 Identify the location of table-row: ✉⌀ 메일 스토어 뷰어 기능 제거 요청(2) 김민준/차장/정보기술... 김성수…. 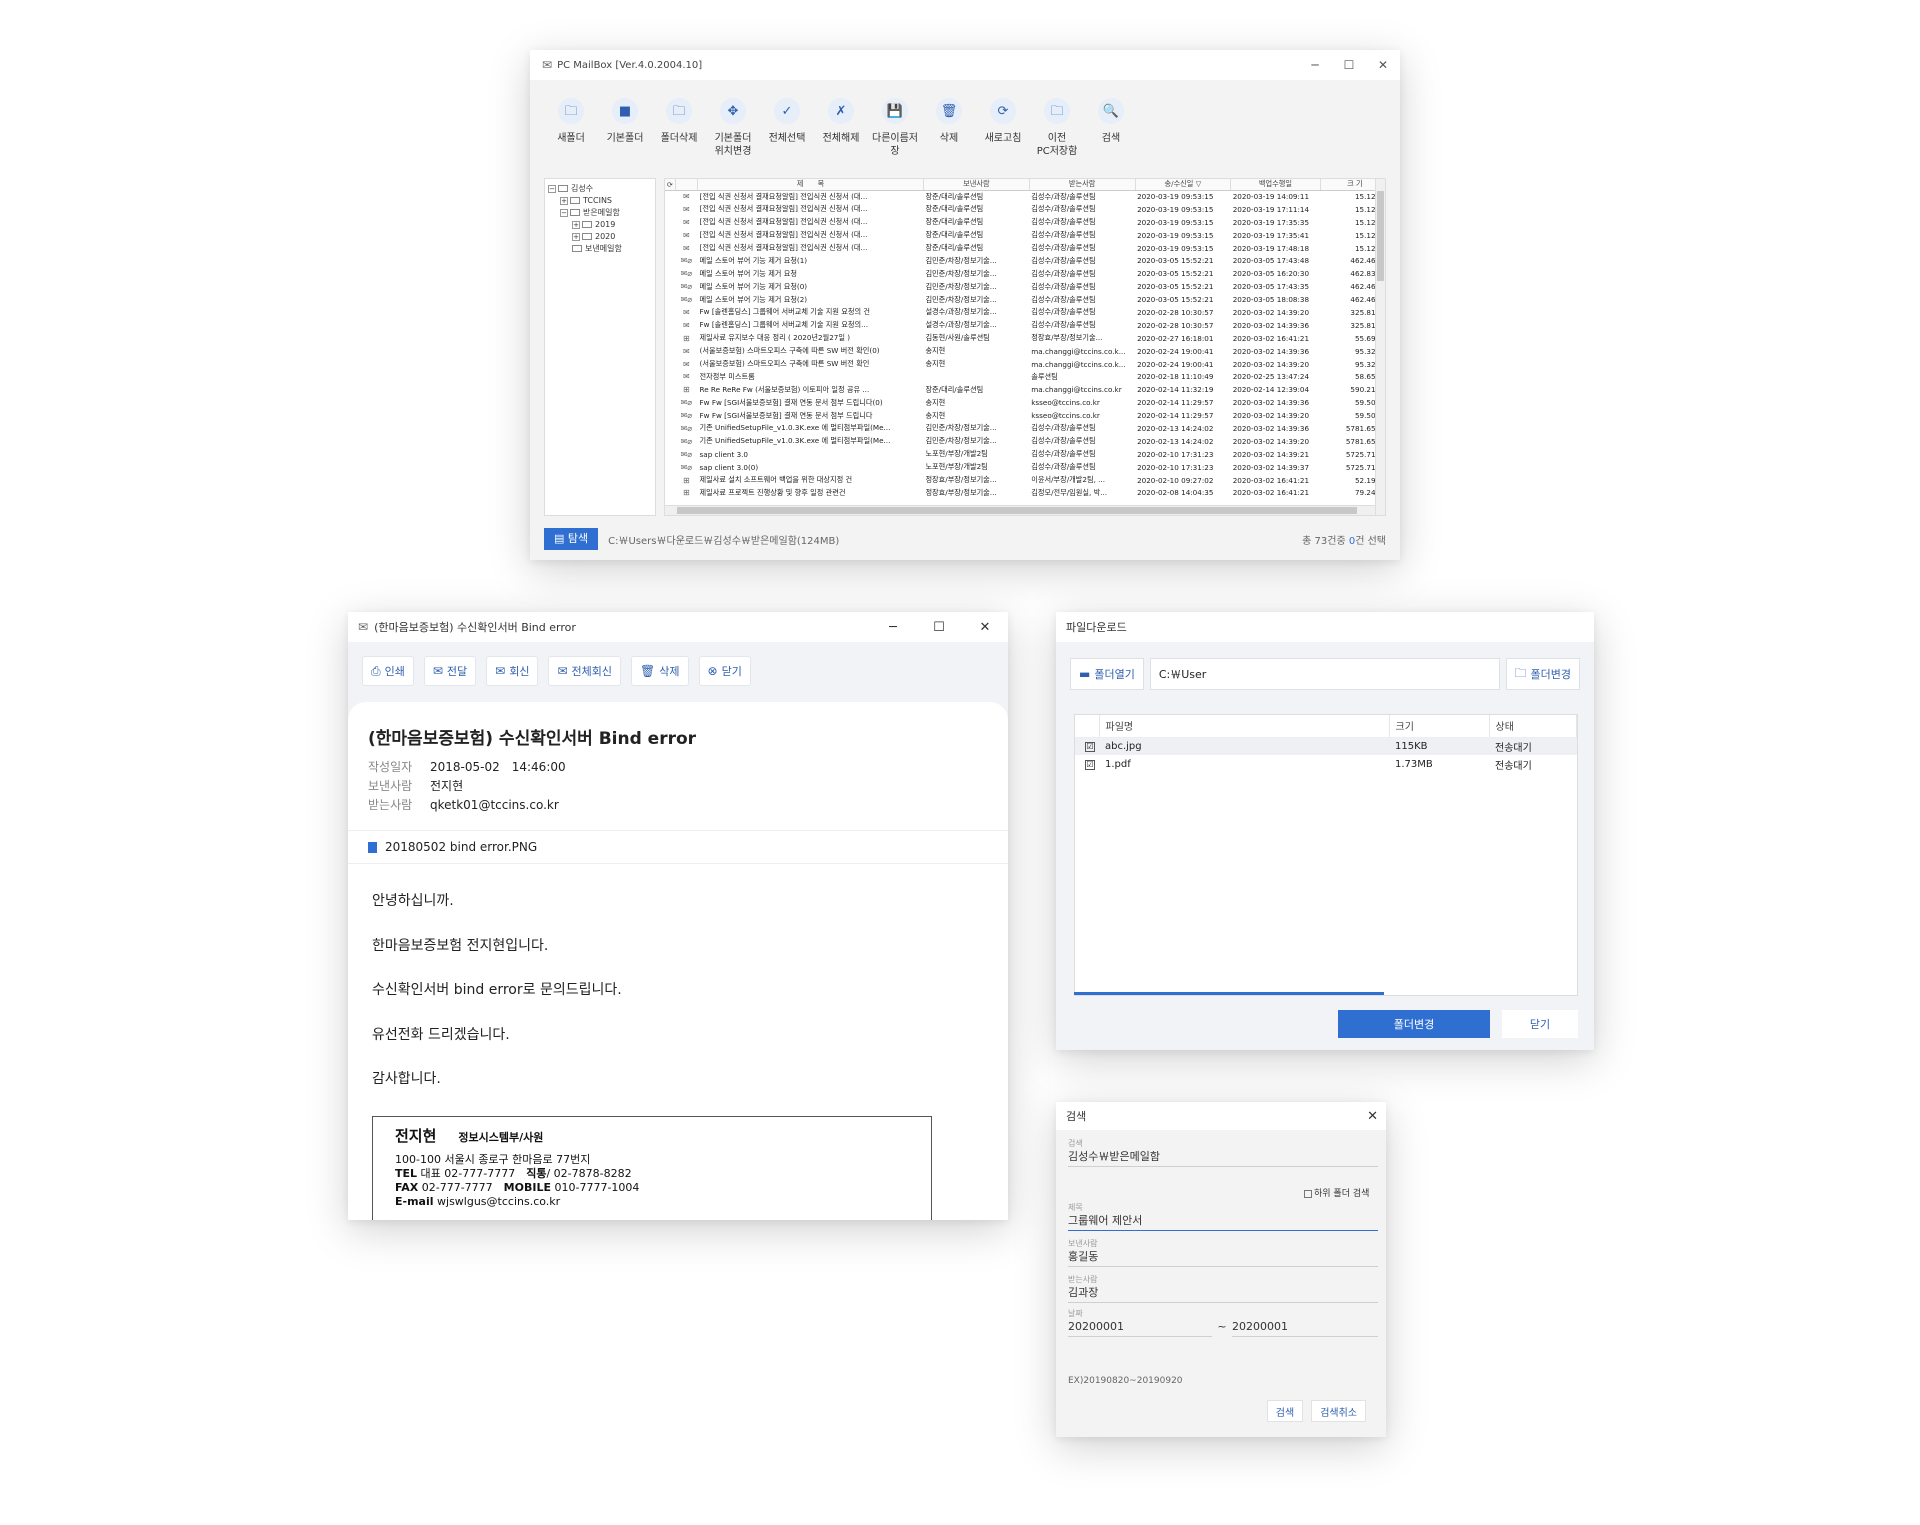
(1025, 299).